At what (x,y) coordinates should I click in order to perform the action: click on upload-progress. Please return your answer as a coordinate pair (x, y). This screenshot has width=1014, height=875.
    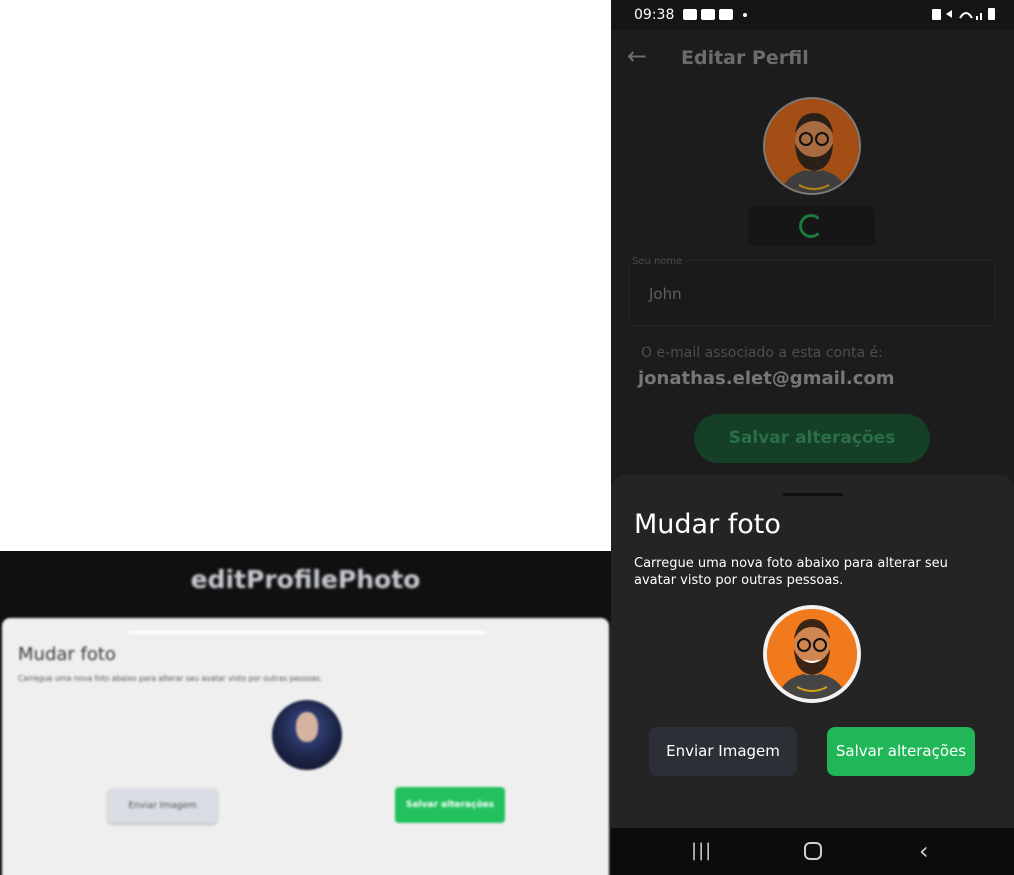
    Looking at the image, I should click on (811, 226).